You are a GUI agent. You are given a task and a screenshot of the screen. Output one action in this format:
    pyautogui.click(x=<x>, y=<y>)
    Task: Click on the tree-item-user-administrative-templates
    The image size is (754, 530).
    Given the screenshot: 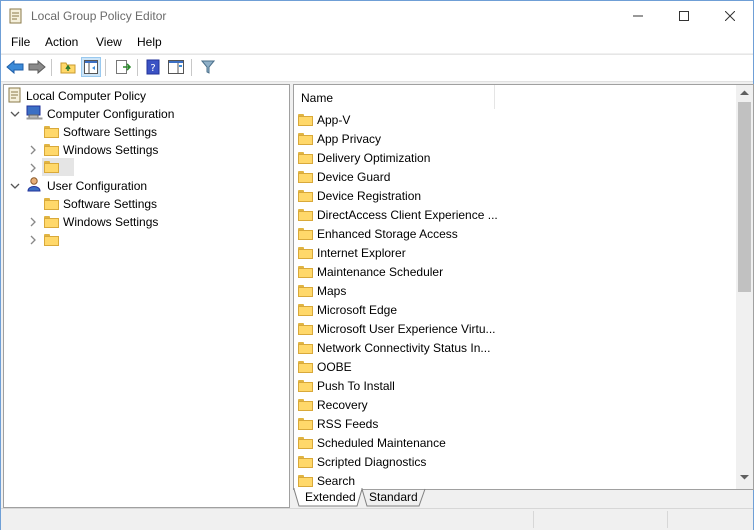 What is the action you would take?
    pyautogui.click(x=53, y=240)
    